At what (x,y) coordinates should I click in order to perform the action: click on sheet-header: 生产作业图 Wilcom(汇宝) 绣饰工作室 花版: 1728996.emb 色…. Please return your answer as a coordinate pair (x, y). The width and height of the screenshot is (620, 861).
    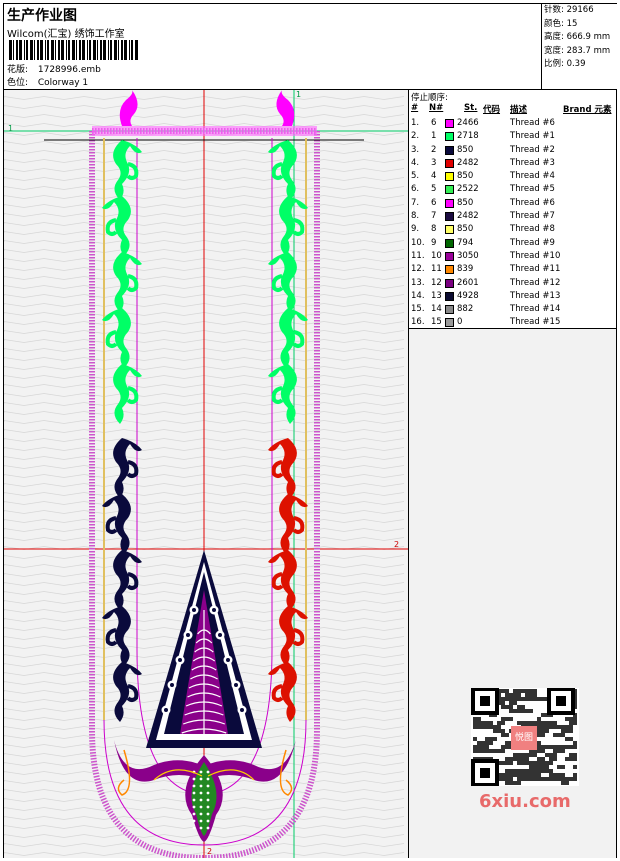
    Looking at the image, I should click on (310, 47).